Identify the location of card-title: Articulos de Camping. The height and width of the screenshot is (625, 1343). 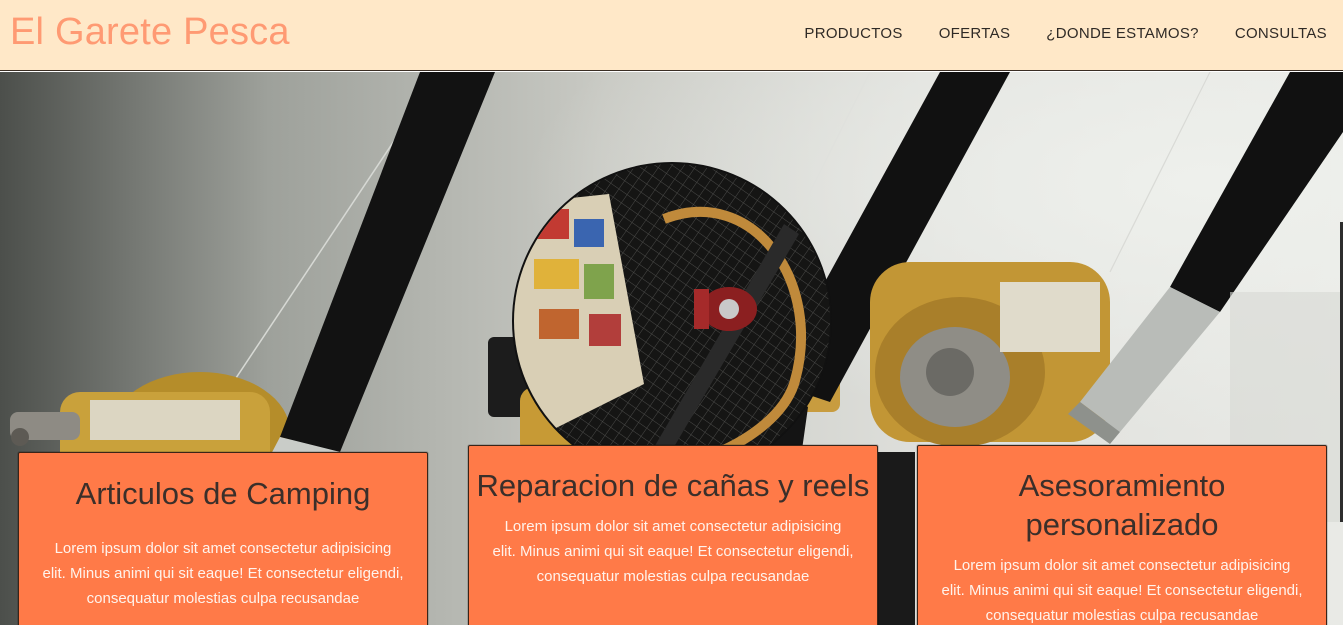
(223, 493).